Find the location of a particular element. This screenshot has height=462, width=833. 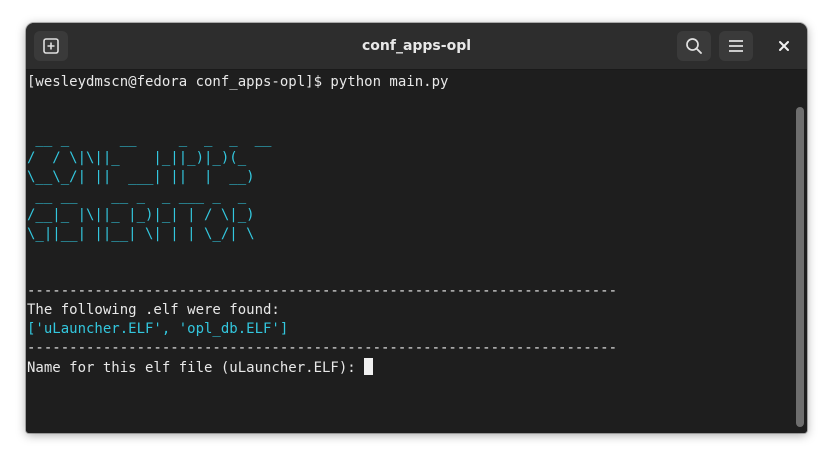

close-button is located at coordinates (784, 46).